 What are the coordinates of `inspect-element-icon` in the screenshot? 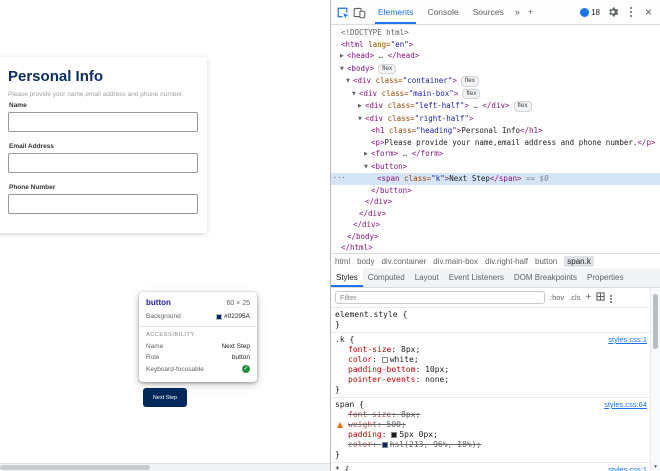 It's located at (342, 12).